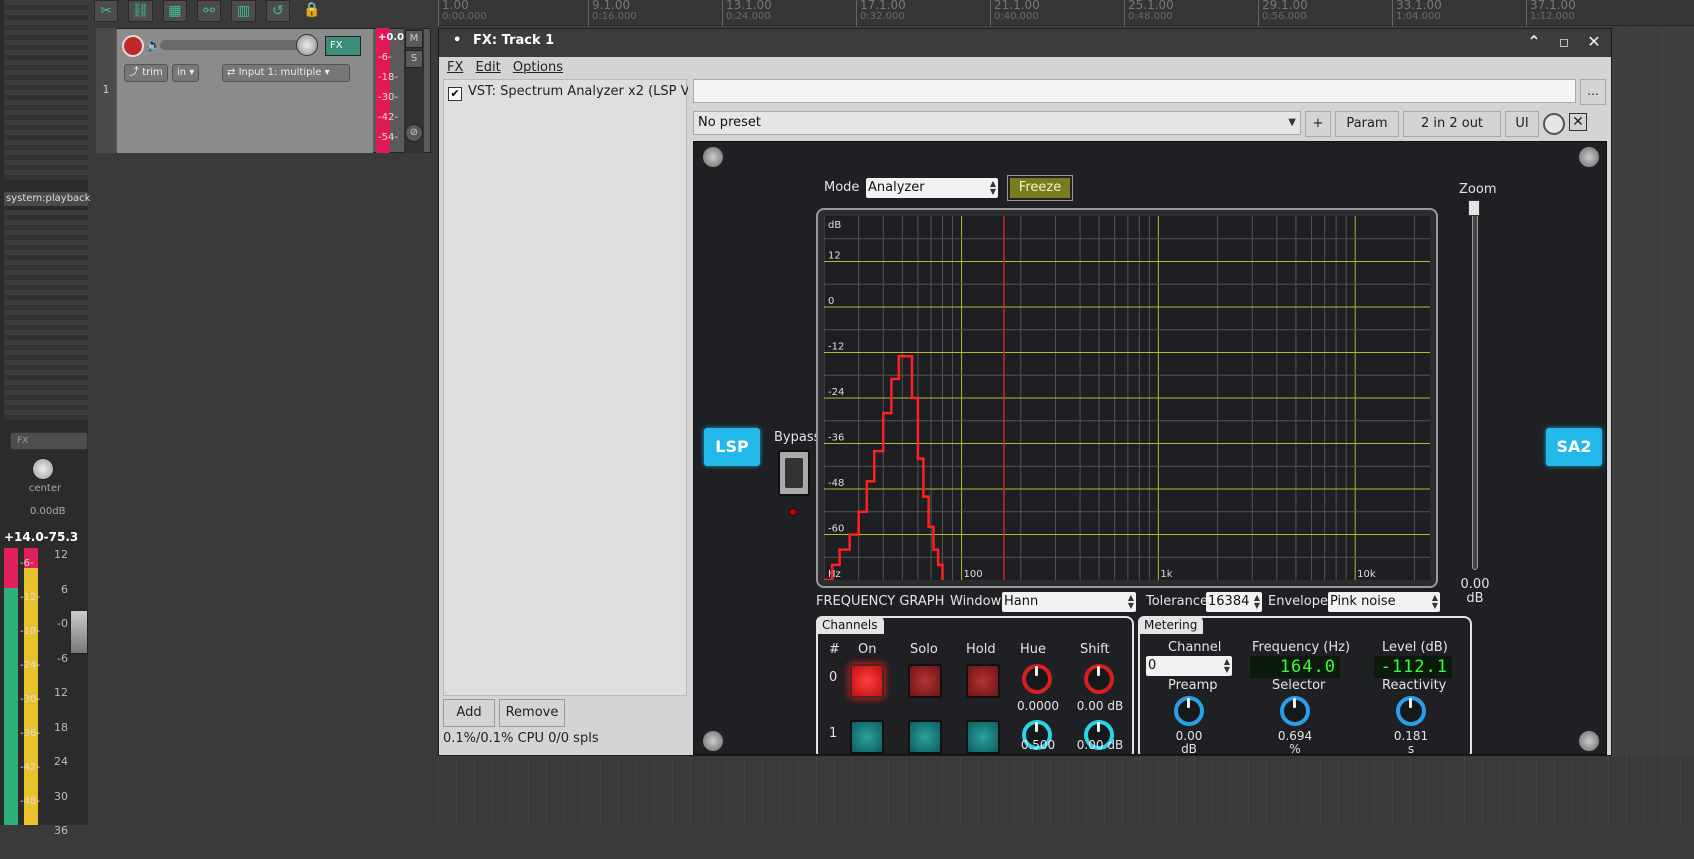  I want to click on channel-0-hue-knob, so click(1037, 679).